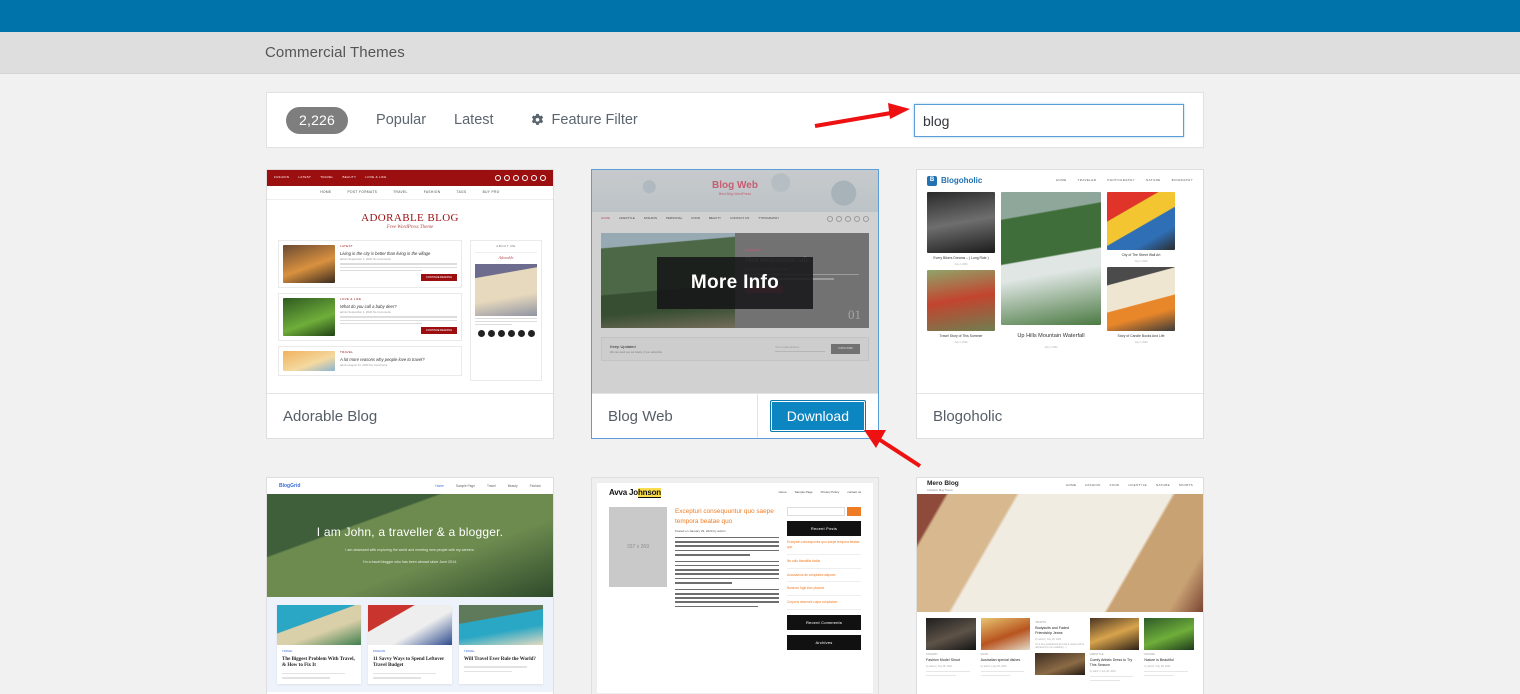 The height and width of the screenshot is (694, 1520). What do you see at coordinates (943, 486) in the screenshot?
I see `mini-logo: Mero Blog A Modern Blog Theme` at bounding box center [943, 486].